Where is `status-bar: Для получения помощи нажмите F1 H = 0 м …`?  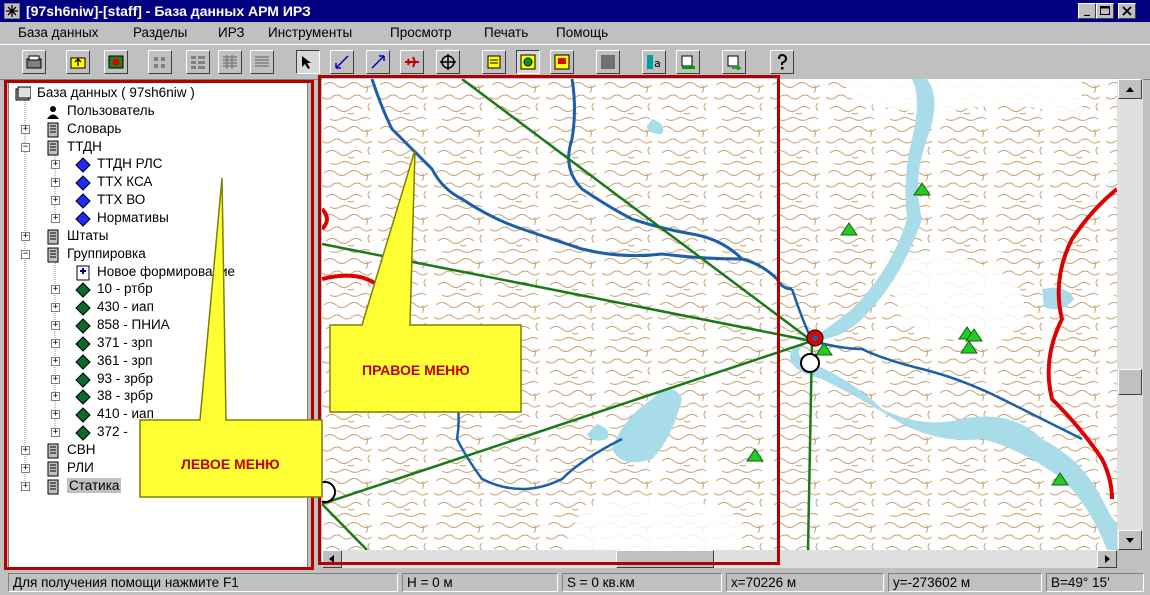 status-bar: Для получения помощи нажмите F1 H = 0 м … is located at coordinates (575, 583).